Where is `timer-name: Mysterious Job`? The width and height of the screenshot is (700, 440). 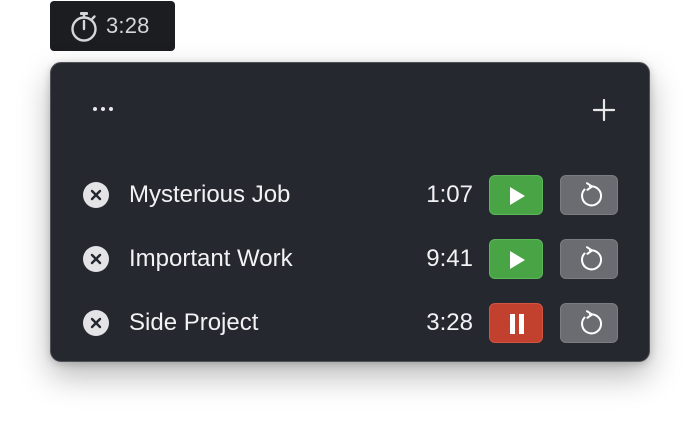
timer-name: Mysterious Job is located at coordinates (210, 194).